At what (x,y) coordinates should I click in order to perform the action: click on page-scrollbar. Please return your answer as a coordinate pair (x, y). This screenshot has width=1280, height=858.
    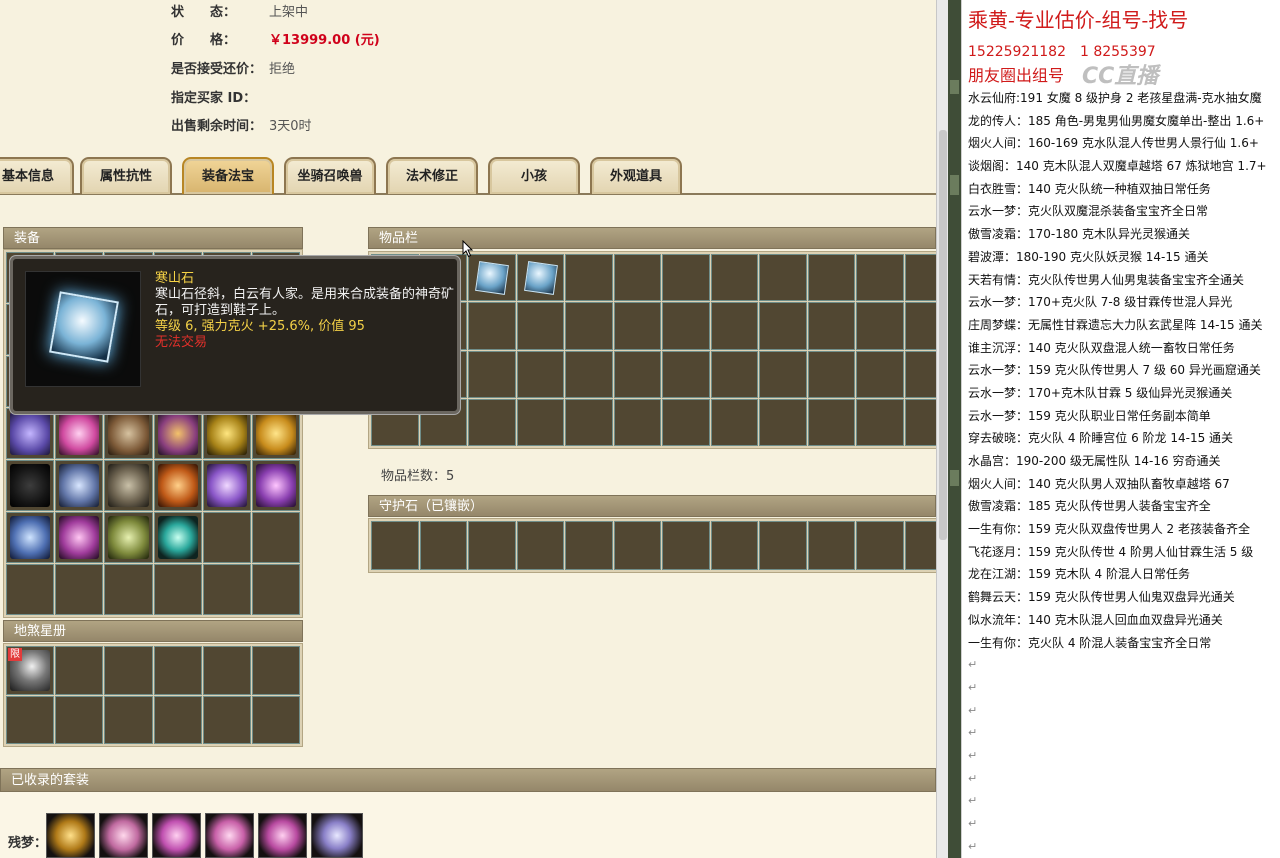
    Looking at the image, I should click on (942, 429).